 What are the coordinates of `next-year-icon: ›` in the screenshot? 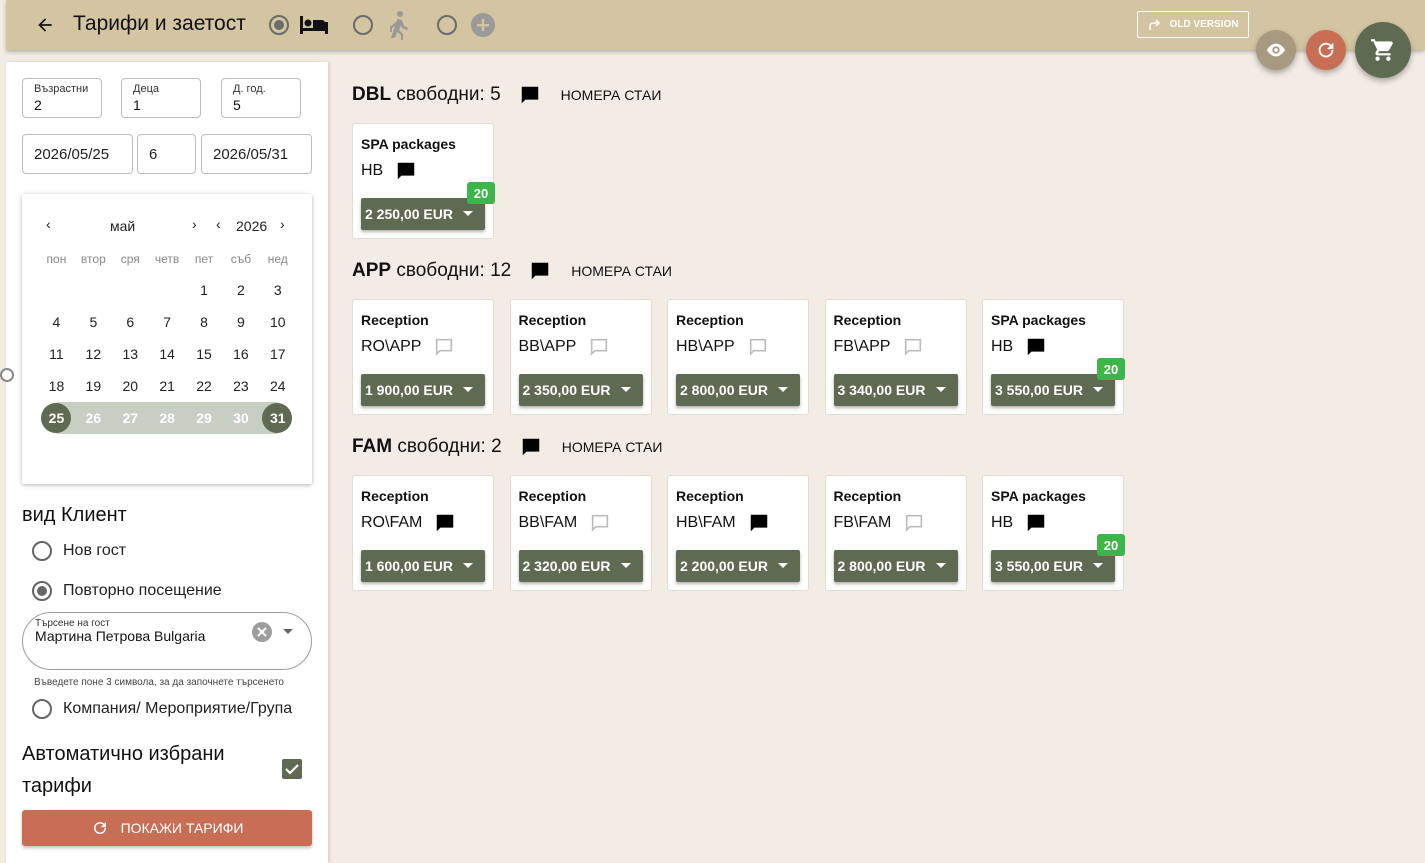 It's located at (282, 224).